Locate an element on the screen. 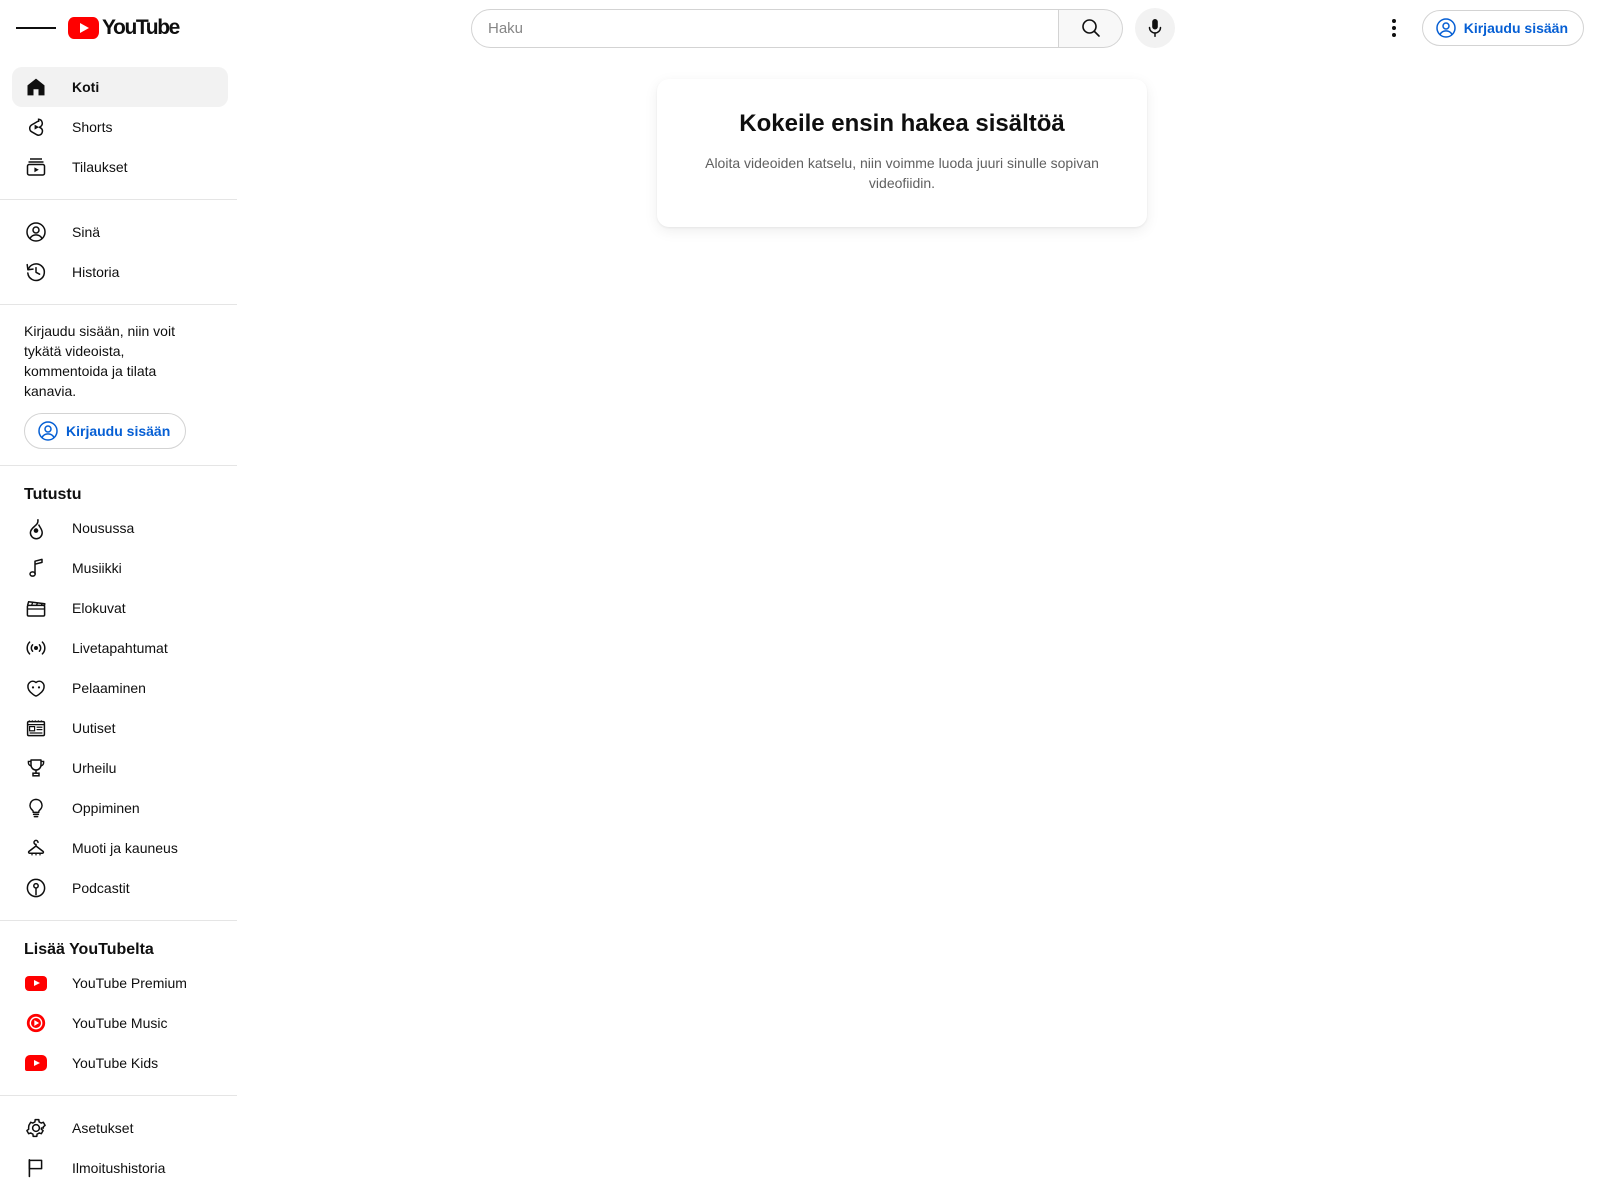 Image resolution: width=1600 pixels, height=1200 pixels. youtube-logo-text: YouTube is located at coordinates (141, 27).